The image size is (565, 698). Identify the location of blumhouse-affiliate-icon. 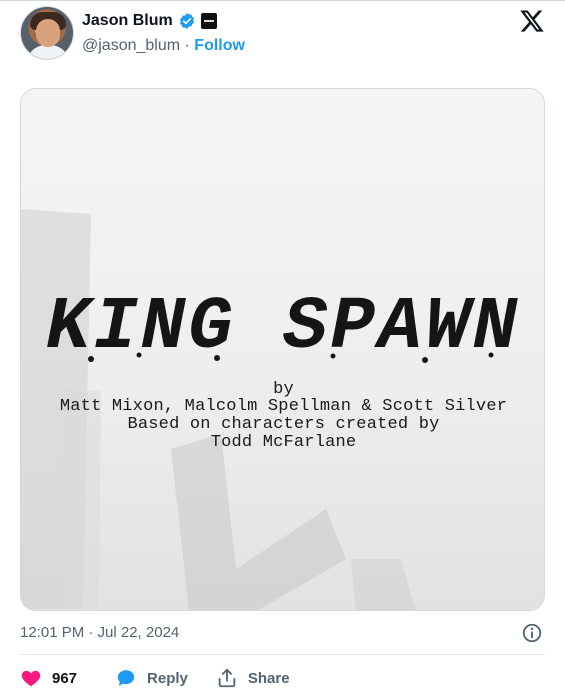
(208, 21).